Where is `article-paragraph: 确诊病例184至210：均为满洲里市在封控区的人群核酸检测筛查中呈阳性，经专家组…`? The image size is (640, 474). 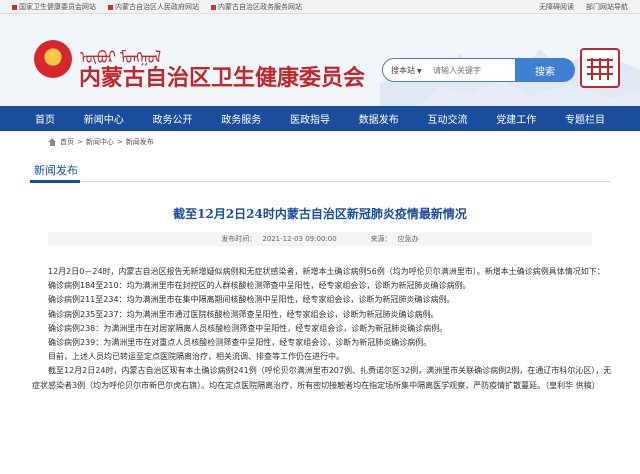 article-paragraph: 确诊病例184至210：均为满洲里市在封控区的人群核酸检测筛查中呈阳性，经专家组… is located at coordinates (259, 286).